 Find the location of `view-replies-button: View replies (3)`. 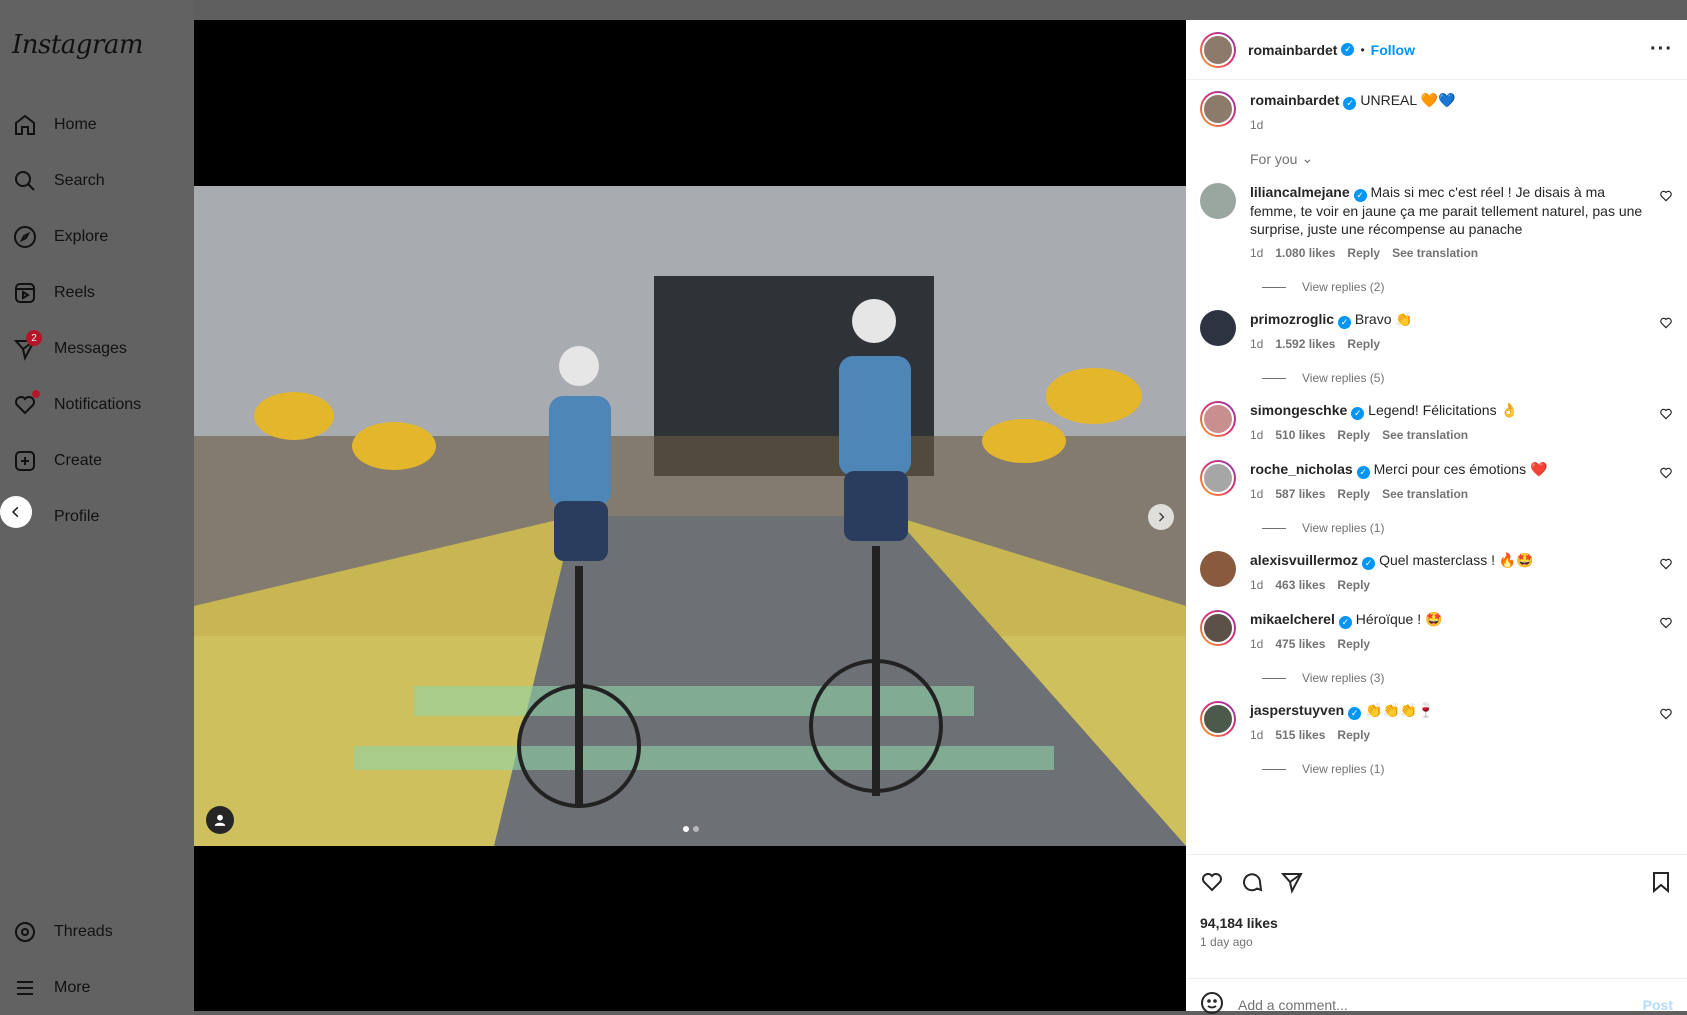

view-replies-button: View replies (3) is located at coordinates (1467, 678).